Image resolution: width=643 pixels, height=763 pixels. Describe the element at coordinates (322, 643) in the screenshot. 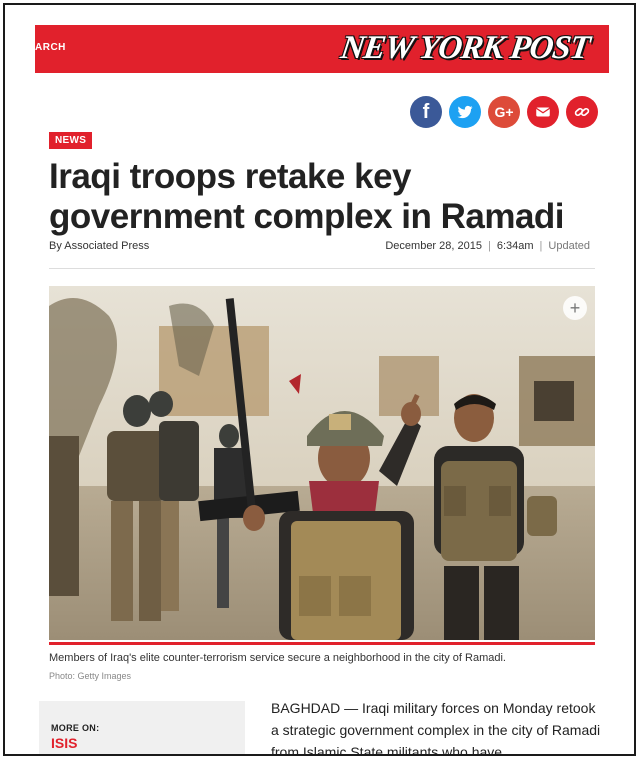

I see `caption-divider` at that location.